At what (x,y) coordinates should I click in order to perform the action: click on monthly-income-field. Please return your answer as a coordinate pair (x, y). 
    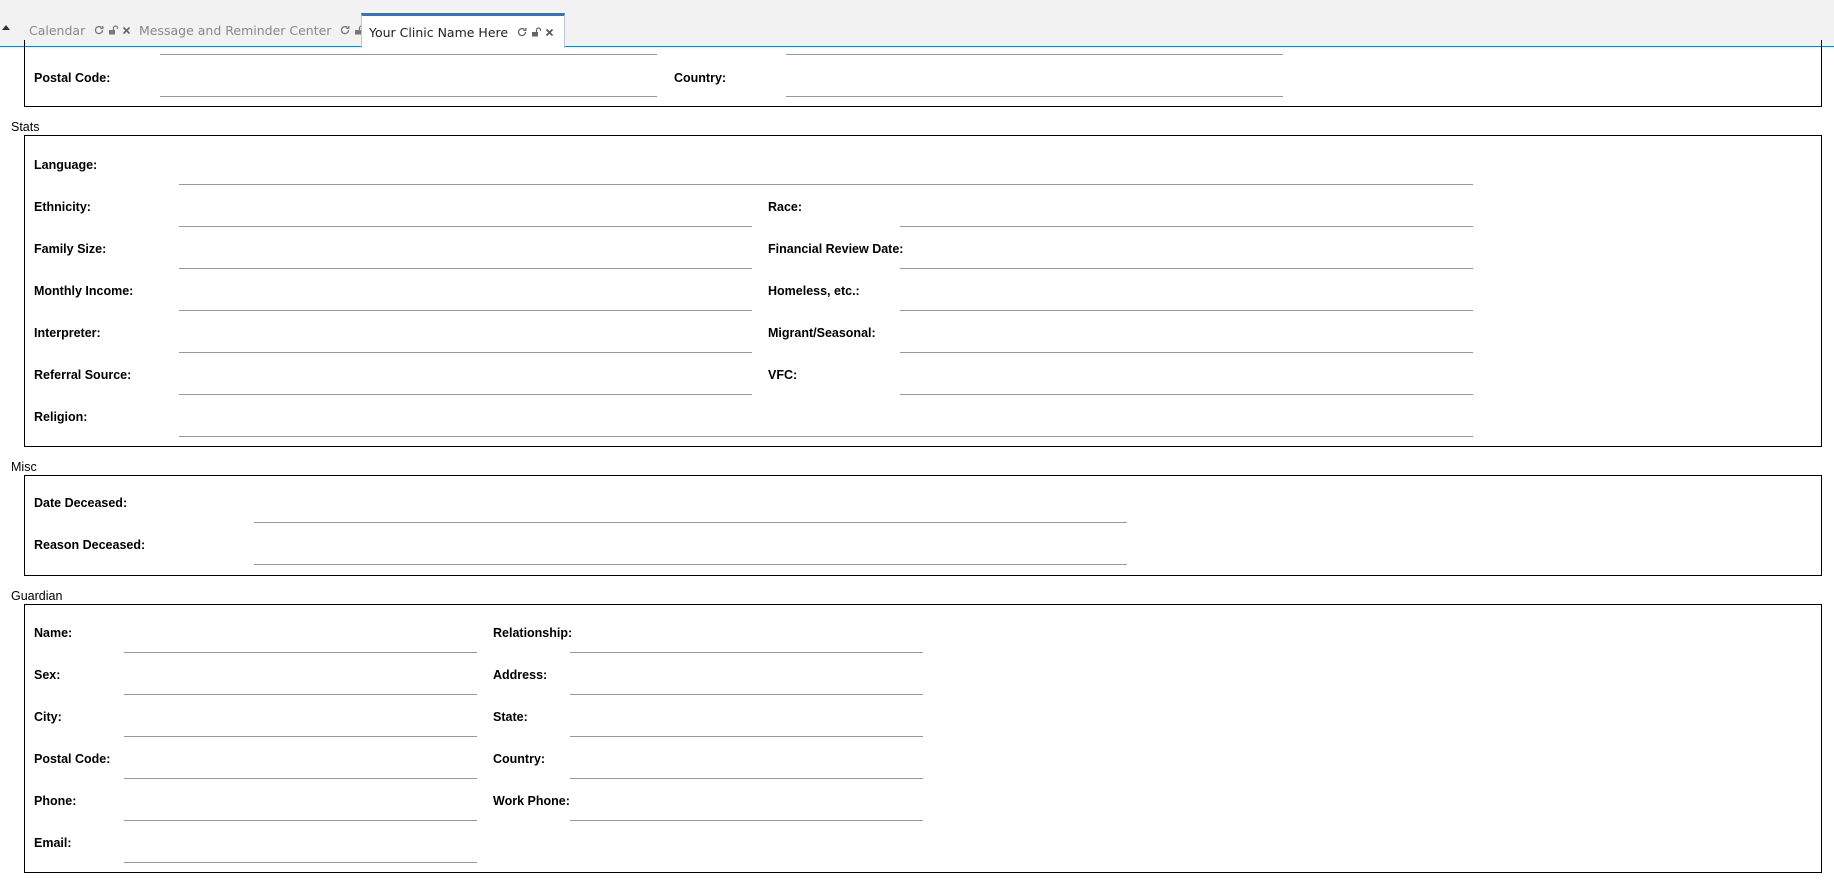
    Looking at the image, I should click on (465, 299).